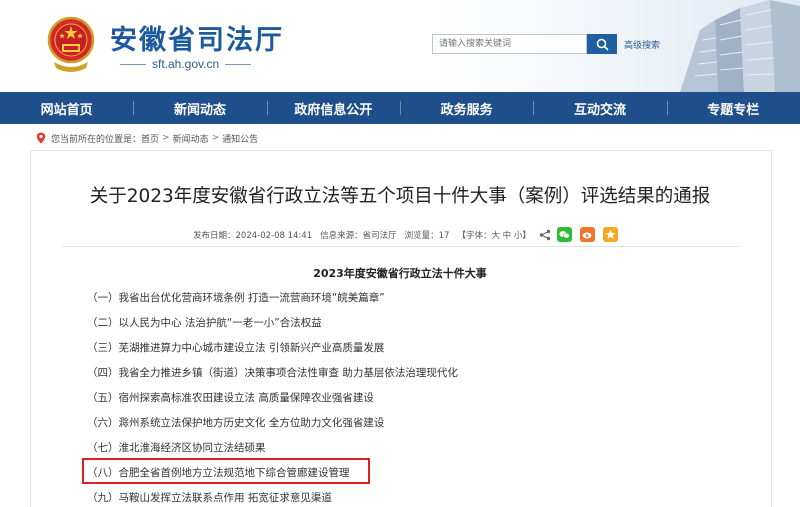 The width and height of the screenshot is (800, 507). Describe the element at coordinates (240, 138) in the screenshot. I see `breadcrumb-notices: 通知公告` at that location.